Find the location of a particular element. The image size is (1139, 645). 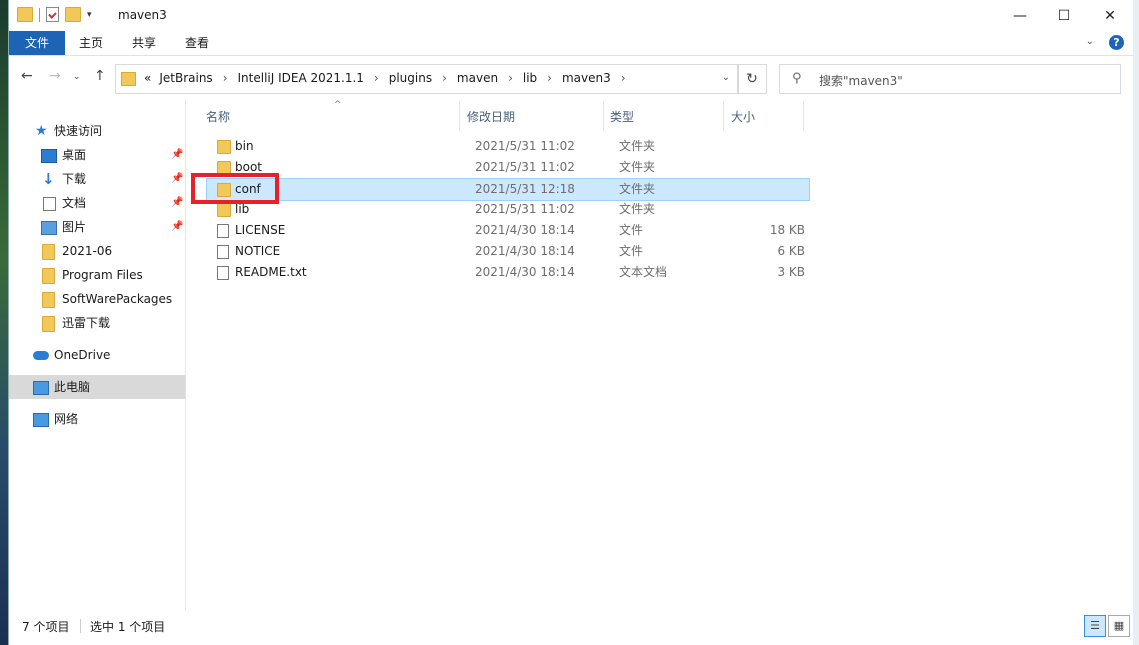

table-row: bin 2021/5/31 11:02 文件夹 is located at coordinates (508, 146).